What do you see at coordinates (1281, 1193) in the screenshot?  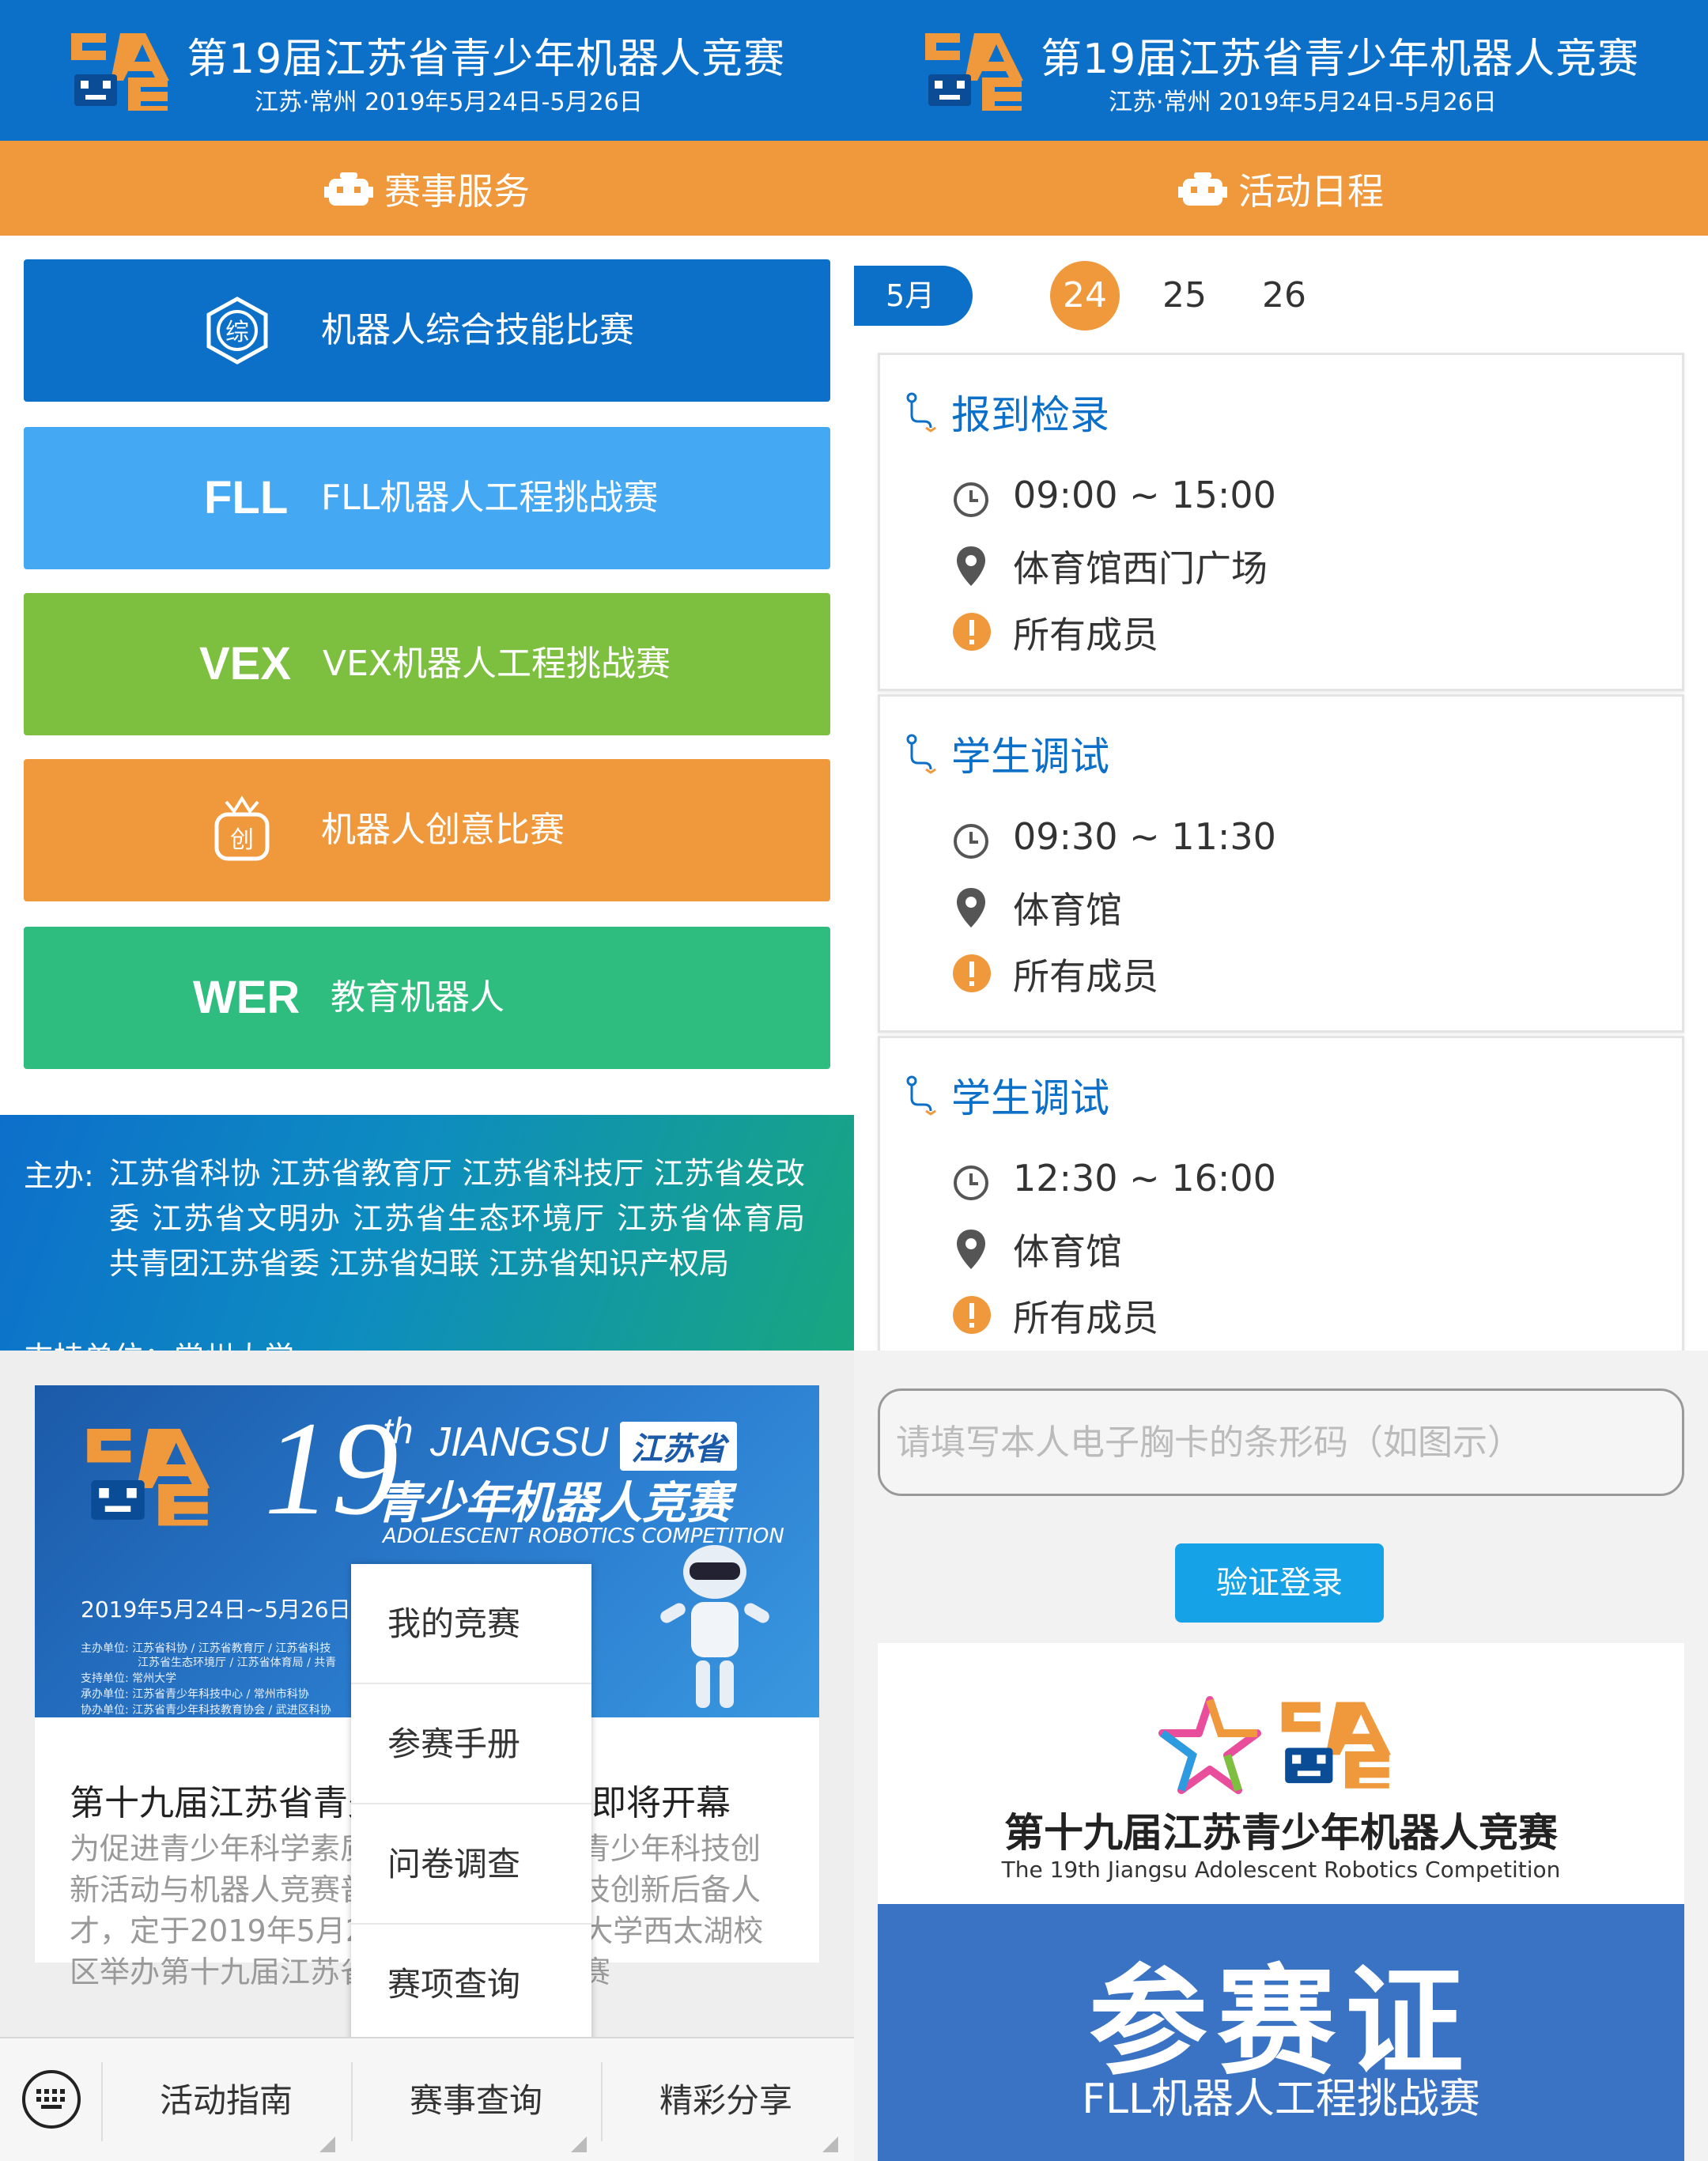 I see `event-card: 学生调试 12:30 ~ 16:00 体育馆 所有成员` at bounding box center [1281, 1193].